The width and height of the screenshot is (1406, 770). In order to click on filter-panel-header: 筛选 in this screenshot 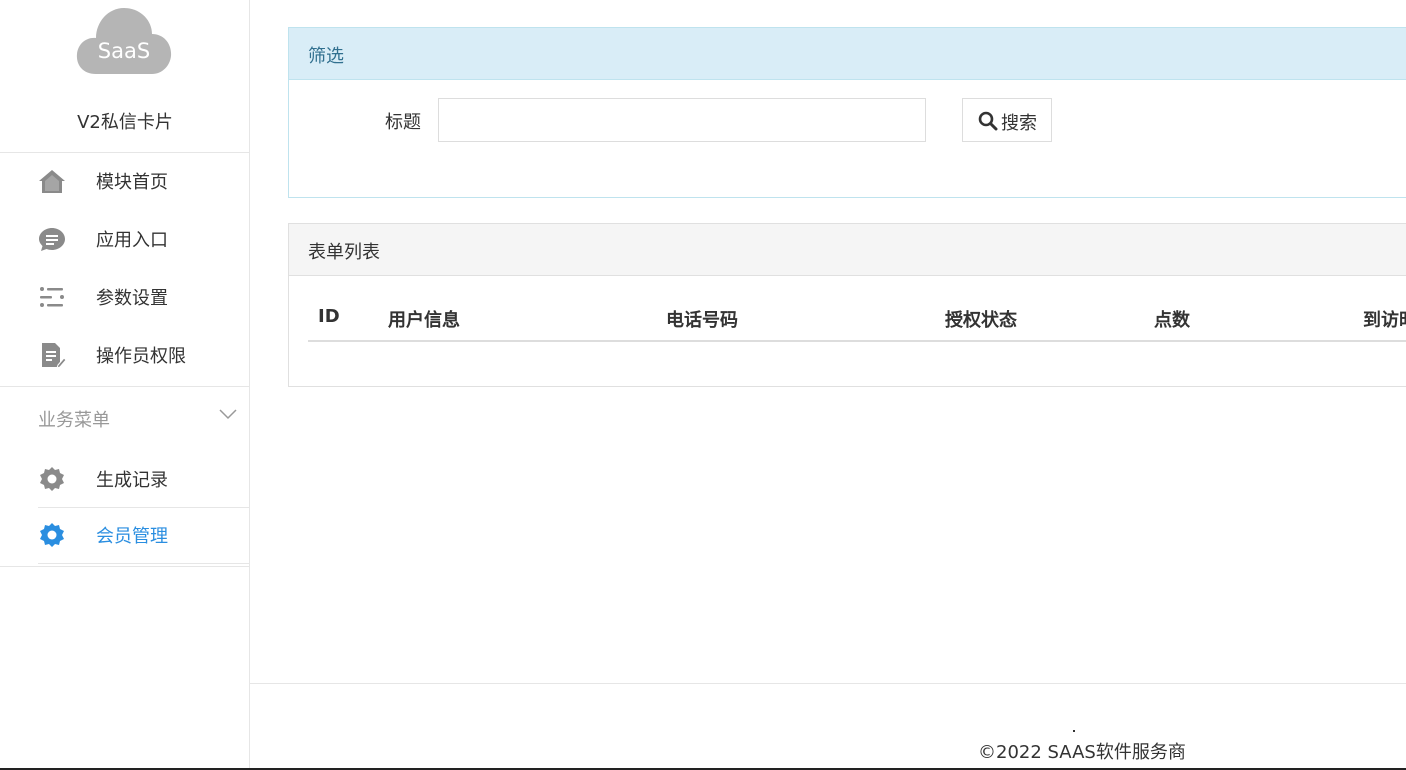, I will do `click(847, 54)`.